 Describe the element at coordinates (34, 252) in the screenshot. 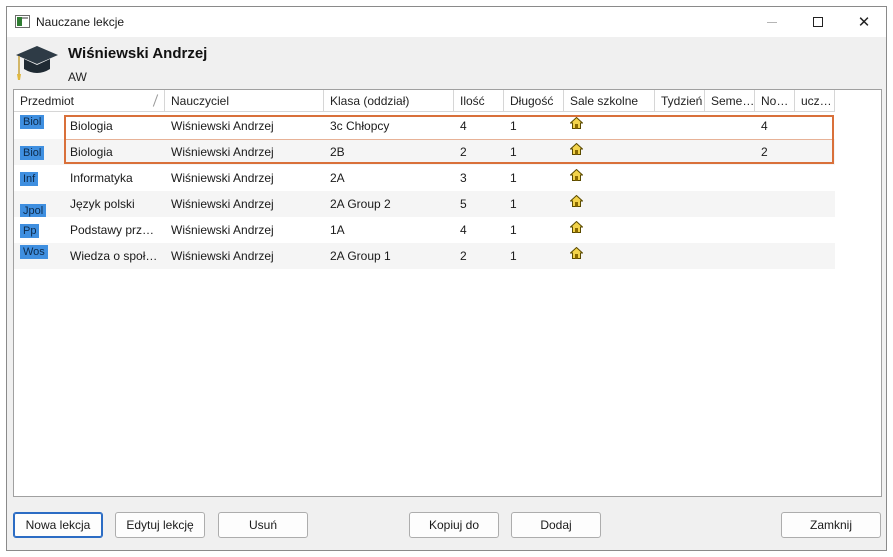

I see `subject-badge: Wos` at that location.